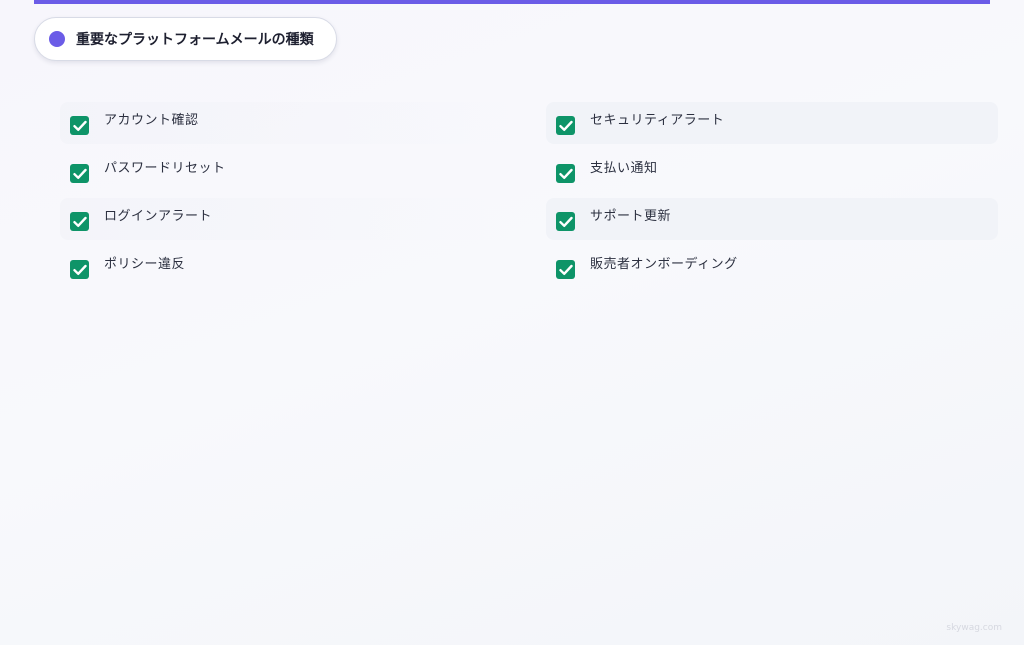  Describe the element at coordinates (657, 120) in the screenshot. I see `checklist-item-label: セキュリティアラート` at that location.